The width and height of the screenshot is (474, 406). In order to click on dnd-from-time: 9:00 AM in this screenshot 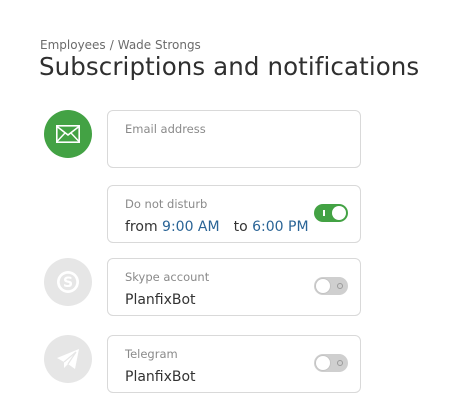, I will do `click(191, 227)`.